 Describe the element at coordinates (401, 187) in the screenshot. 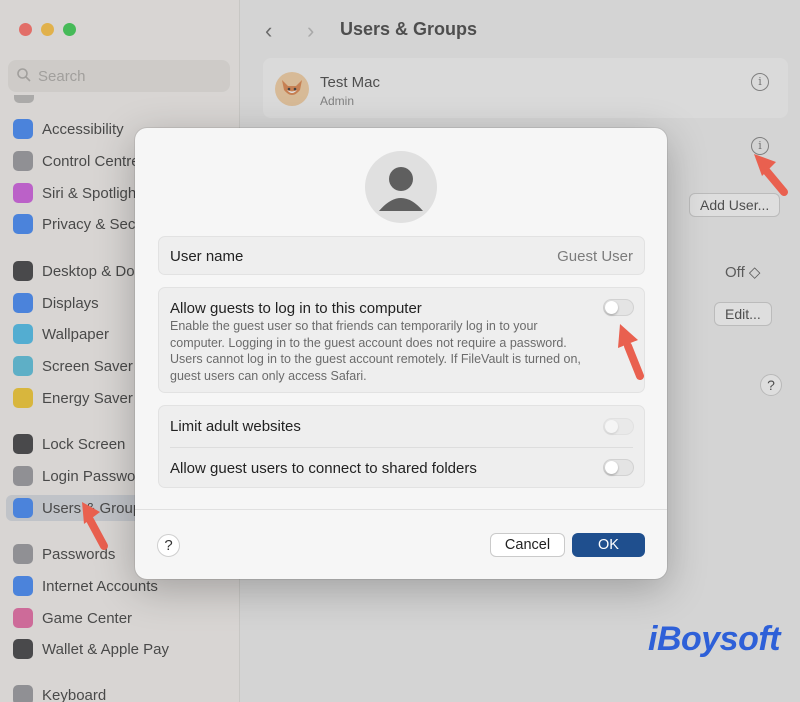

I see `guest-avatar-icon` at that location.